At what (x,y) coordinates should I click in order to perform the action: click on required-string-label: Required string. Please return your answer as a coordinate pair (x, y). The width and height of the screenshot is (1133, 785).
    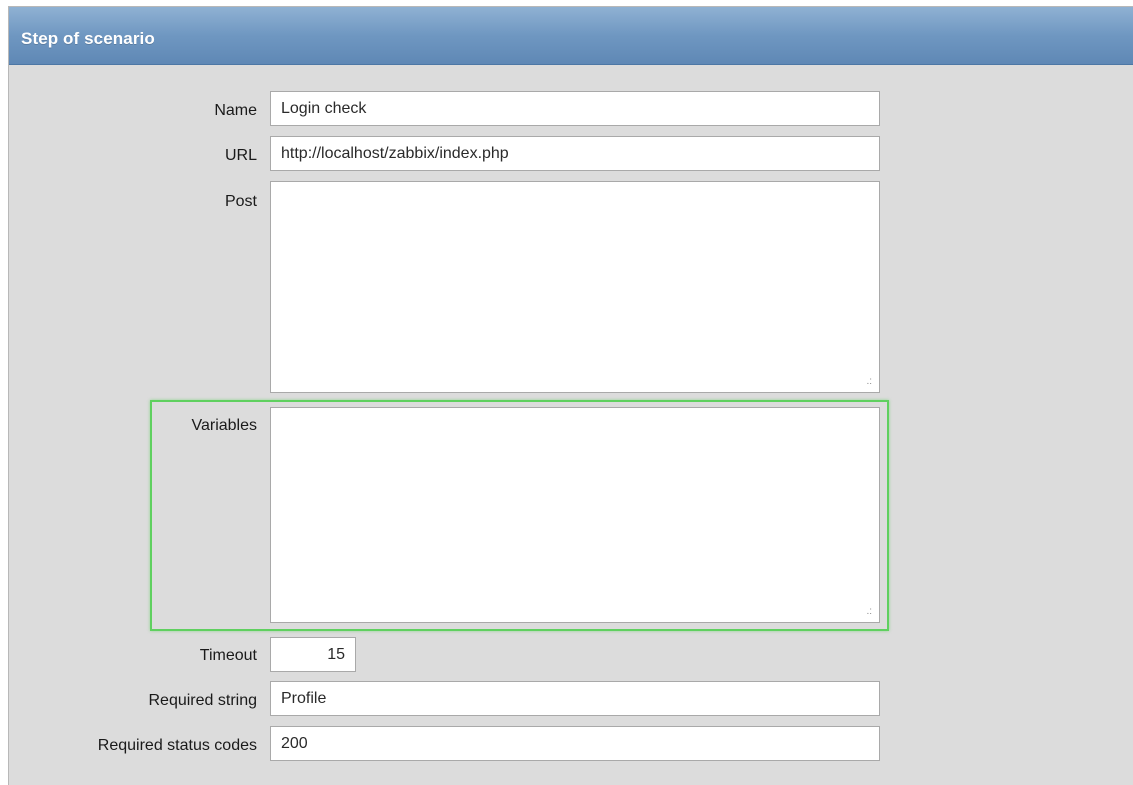
    Looking at the image, I should click on (203, 700).